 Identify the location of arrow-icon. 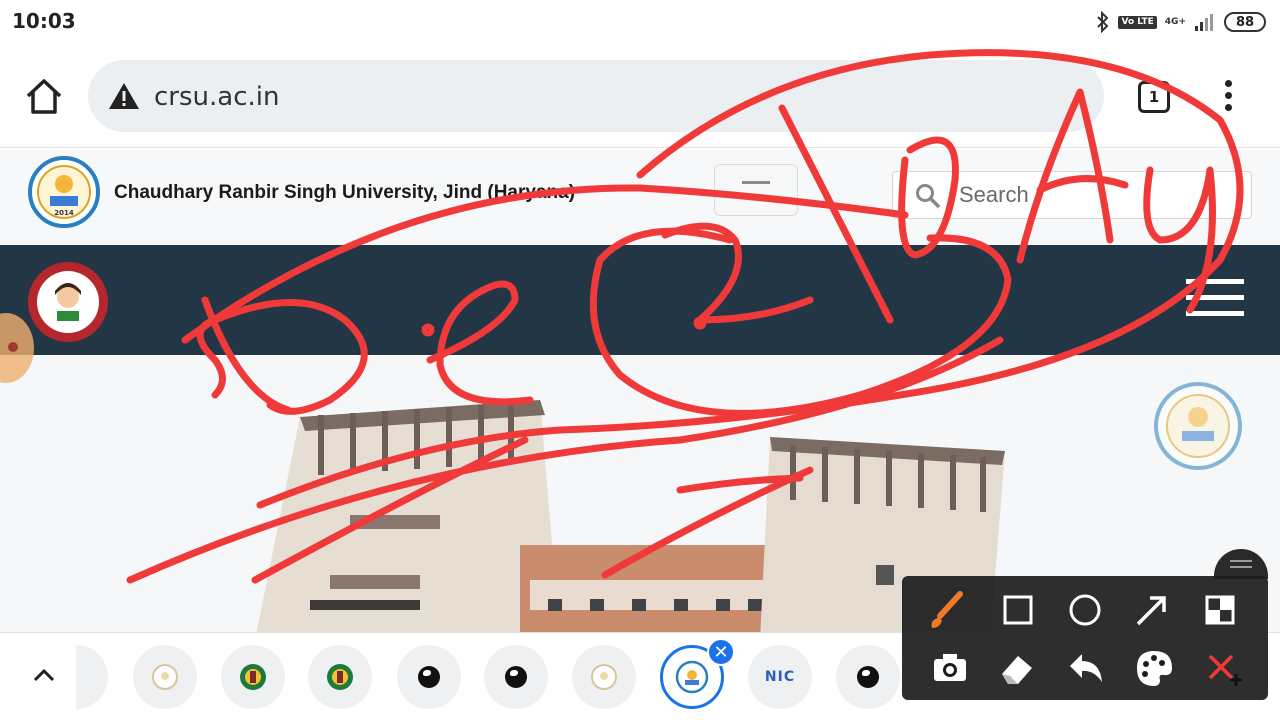
(1152, 610).